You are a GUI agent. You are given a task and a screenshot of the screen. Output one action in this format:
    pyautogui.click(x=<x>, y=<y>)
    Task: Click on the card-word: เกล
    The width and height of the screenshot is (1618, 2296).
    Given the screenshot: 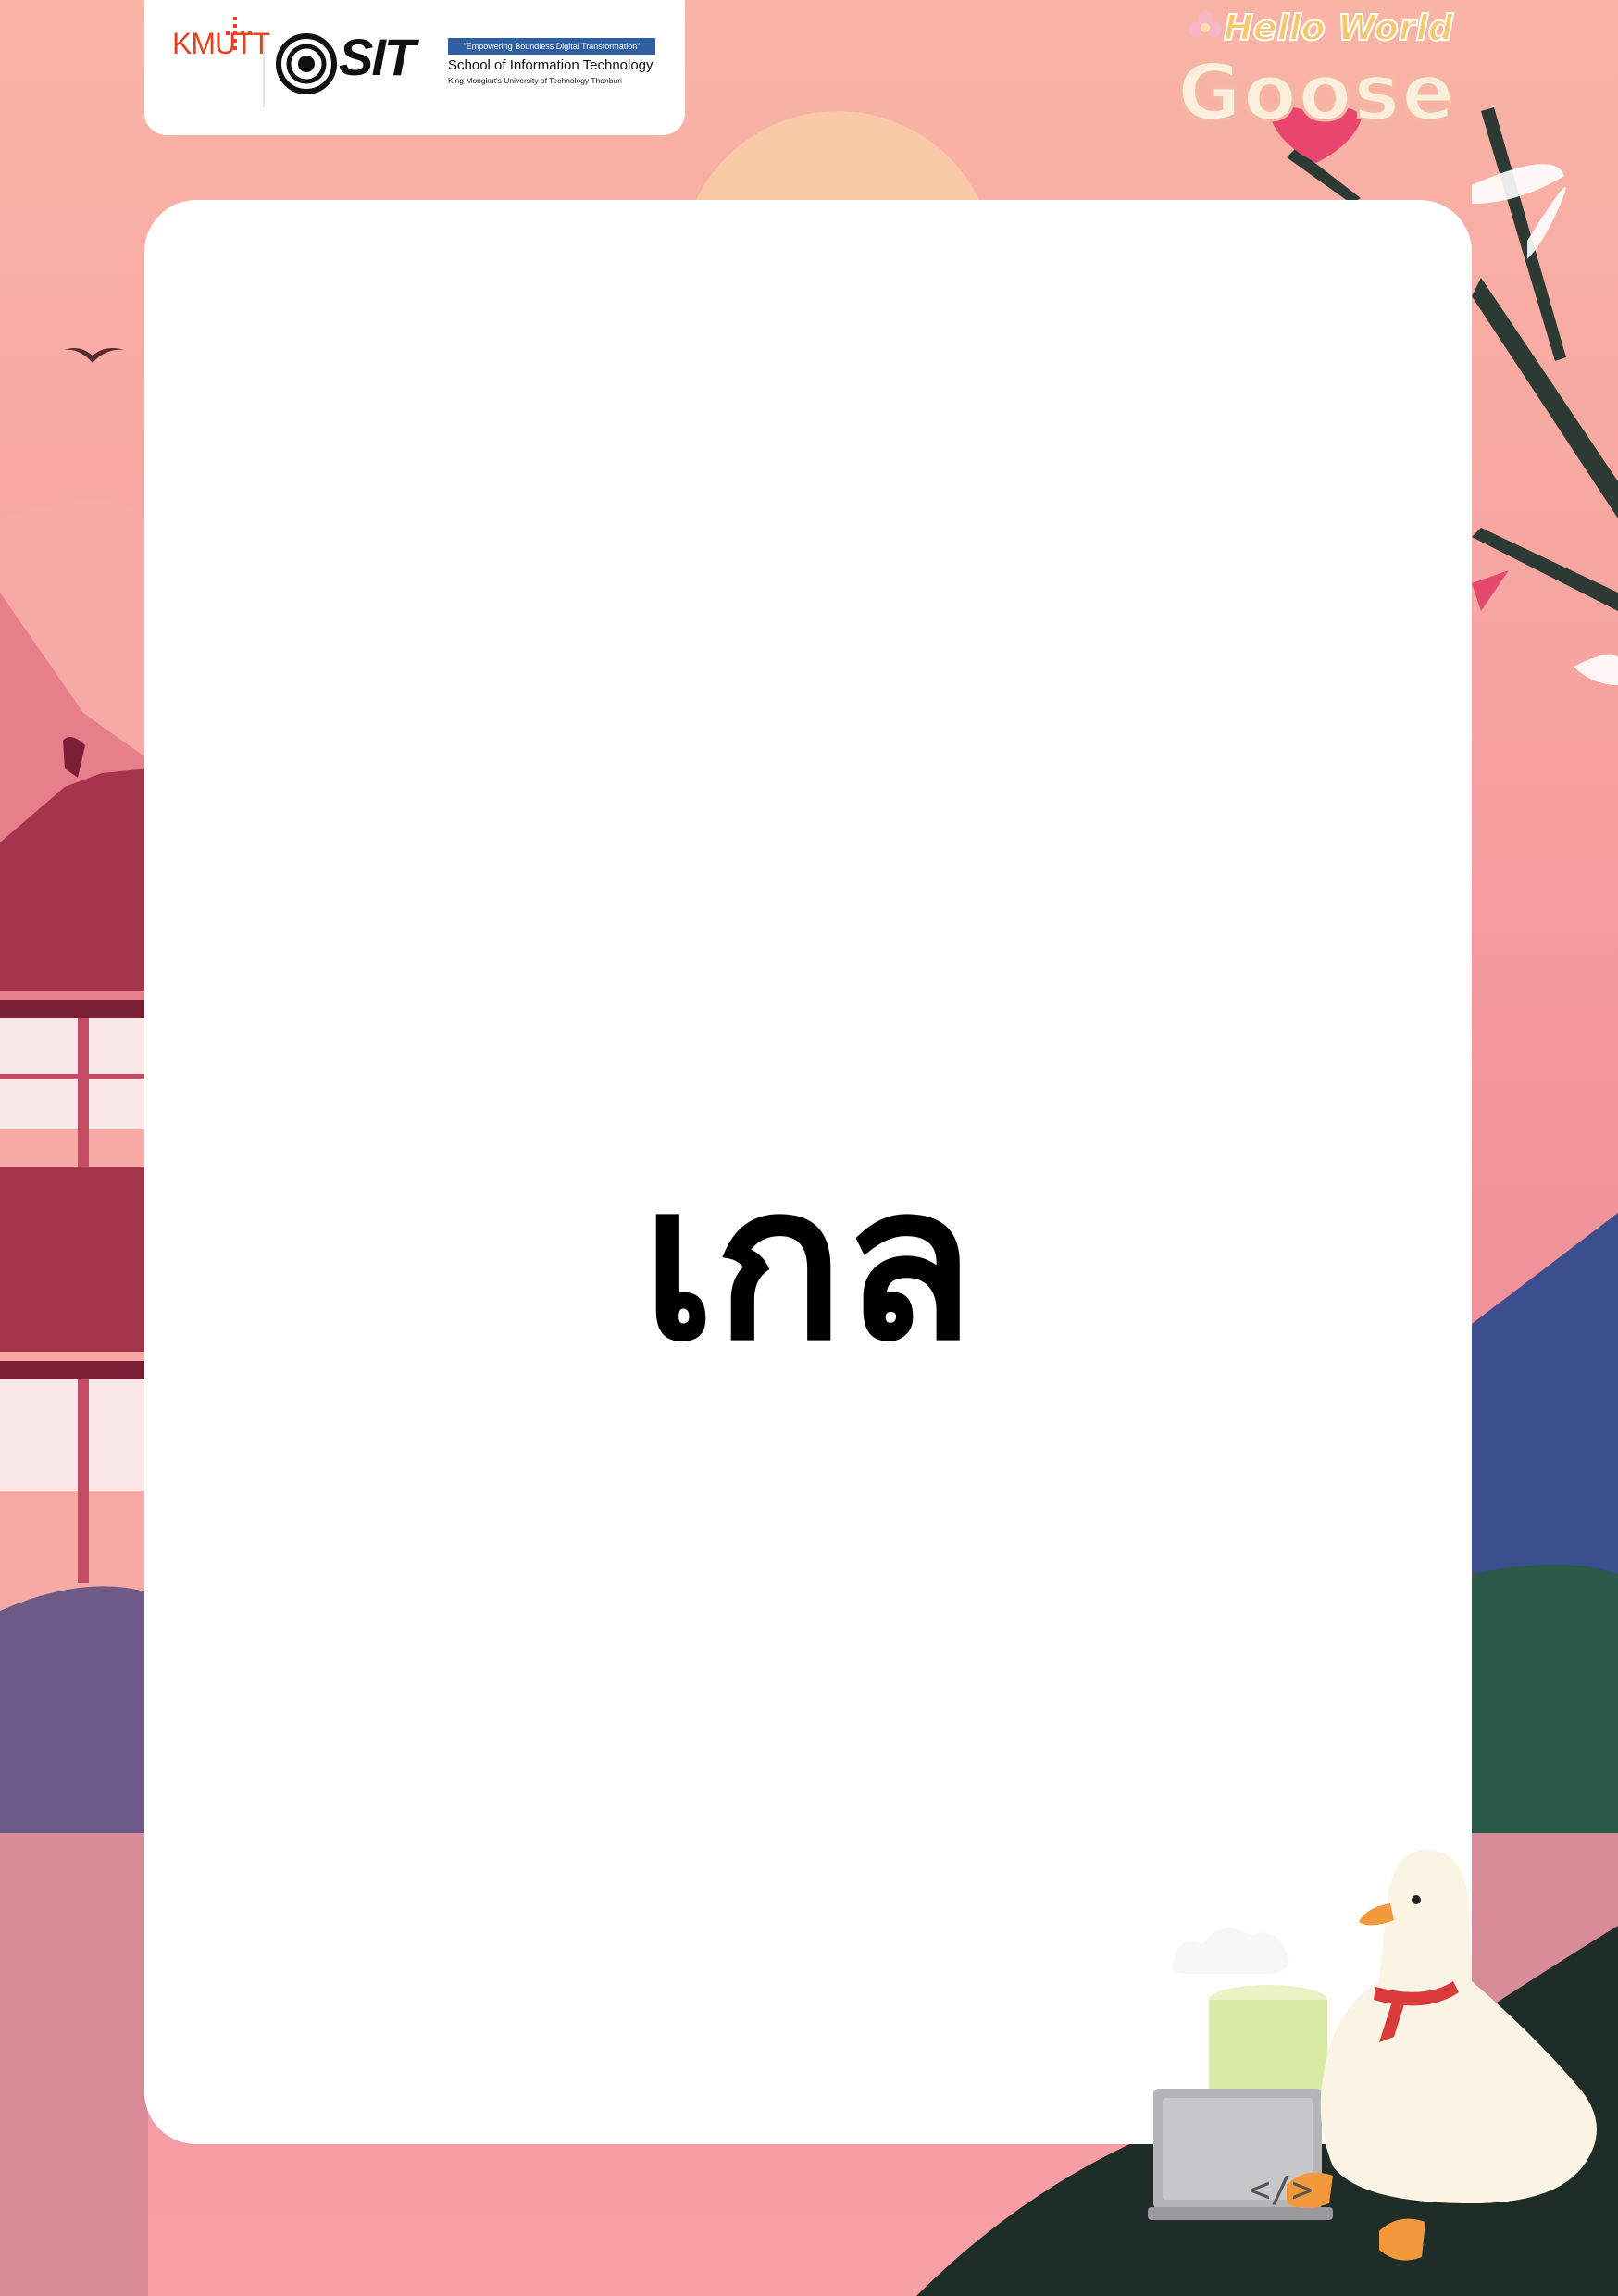 What is the action you would take?
    pyautogui.click(x=808, y=1264)
    